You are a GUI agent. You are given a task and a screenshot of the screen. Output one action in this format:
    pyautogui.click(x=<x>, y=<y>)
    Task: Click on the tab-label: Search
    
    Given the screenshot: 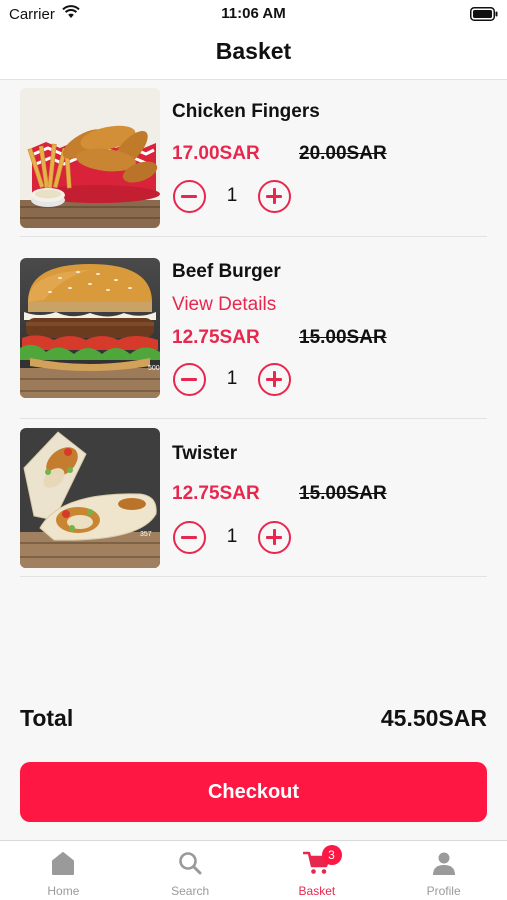 What is the action you would take?
    pyautogui.click(x=190, y=891)
    